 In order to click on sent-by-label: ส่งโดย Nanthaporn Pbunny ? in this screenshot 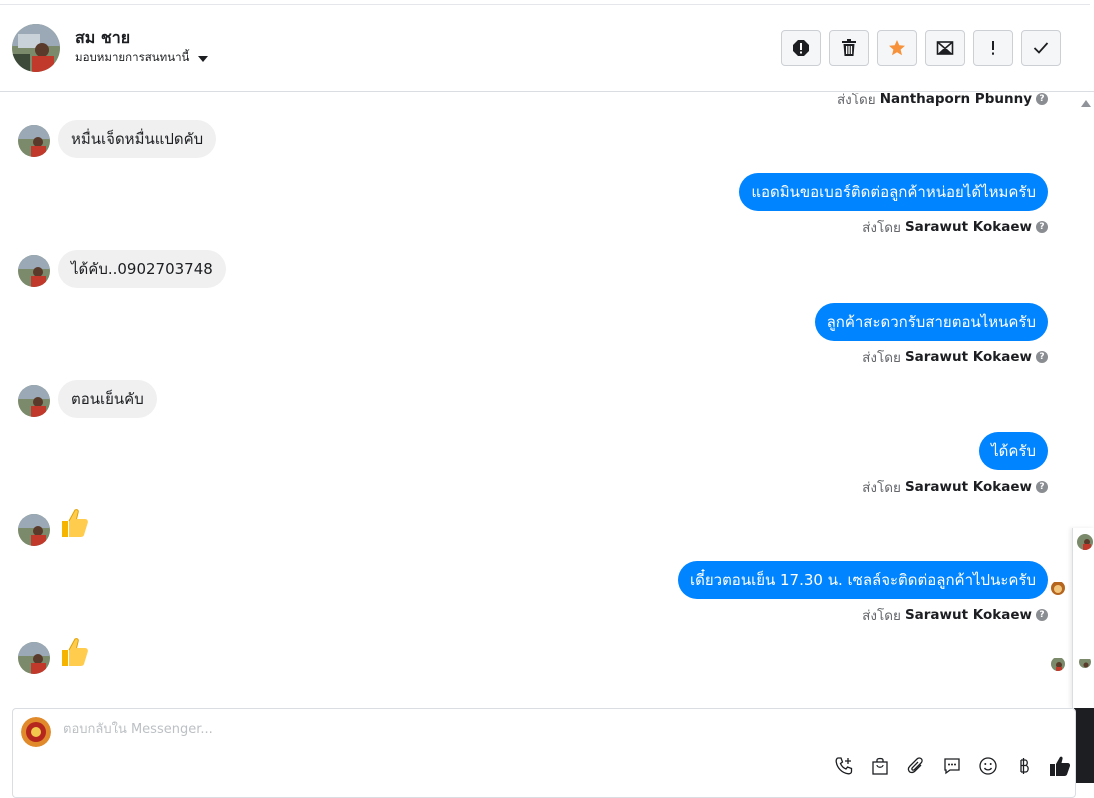, I will do `click(942, 101)`.